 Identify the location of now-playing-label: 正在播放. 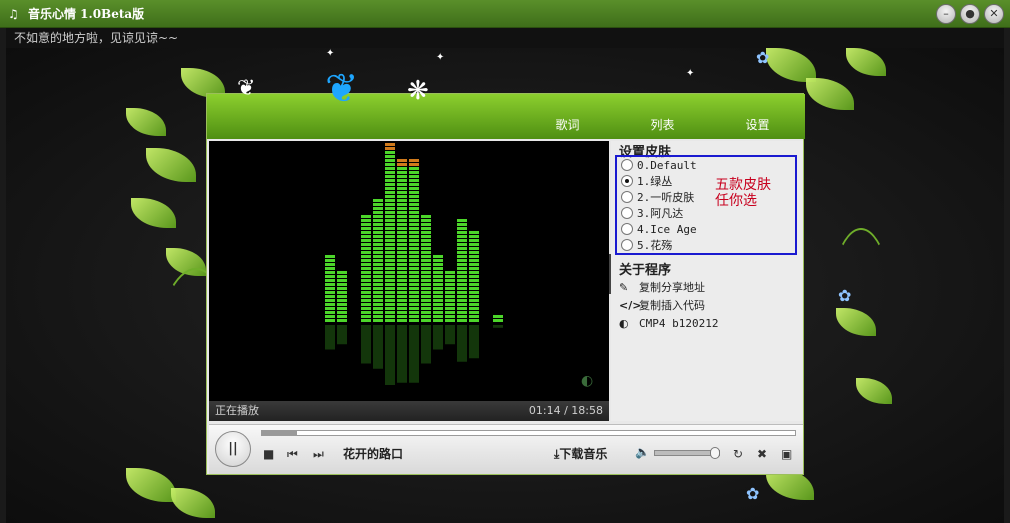
(237, 410).